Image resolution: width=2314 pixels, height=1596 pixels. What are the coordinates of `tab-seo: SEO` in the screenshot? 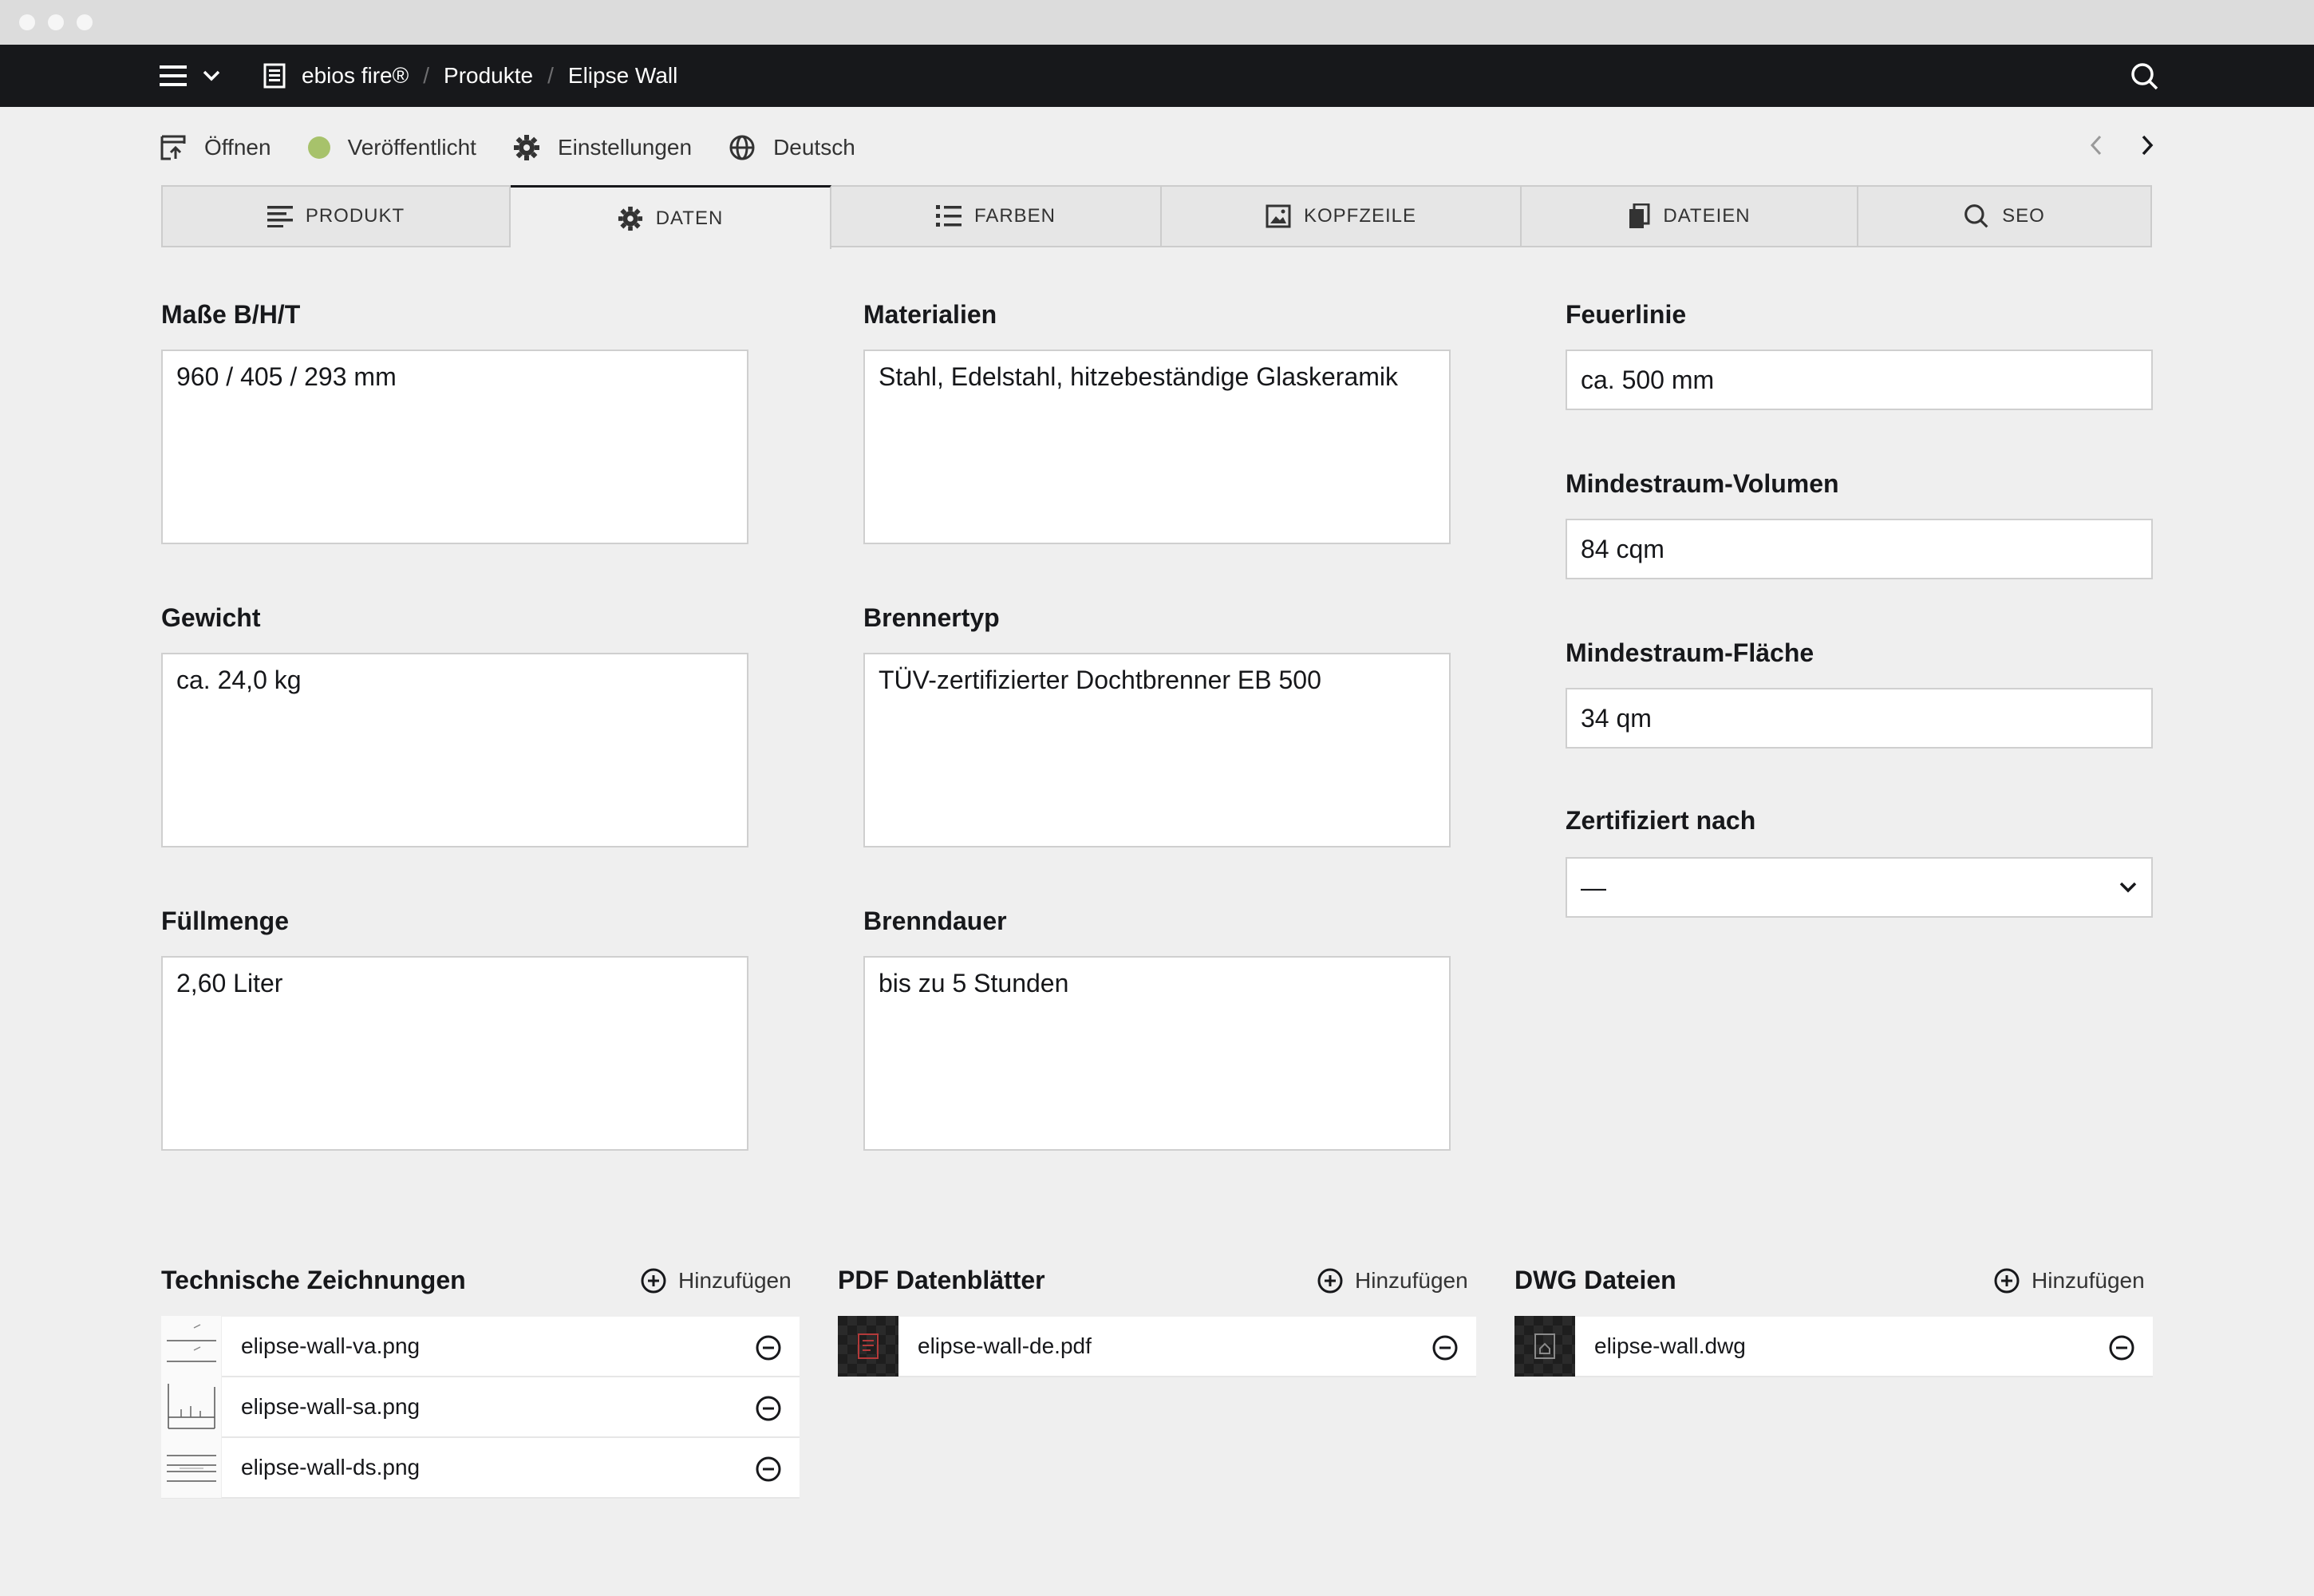 It's located at (2004, 216).